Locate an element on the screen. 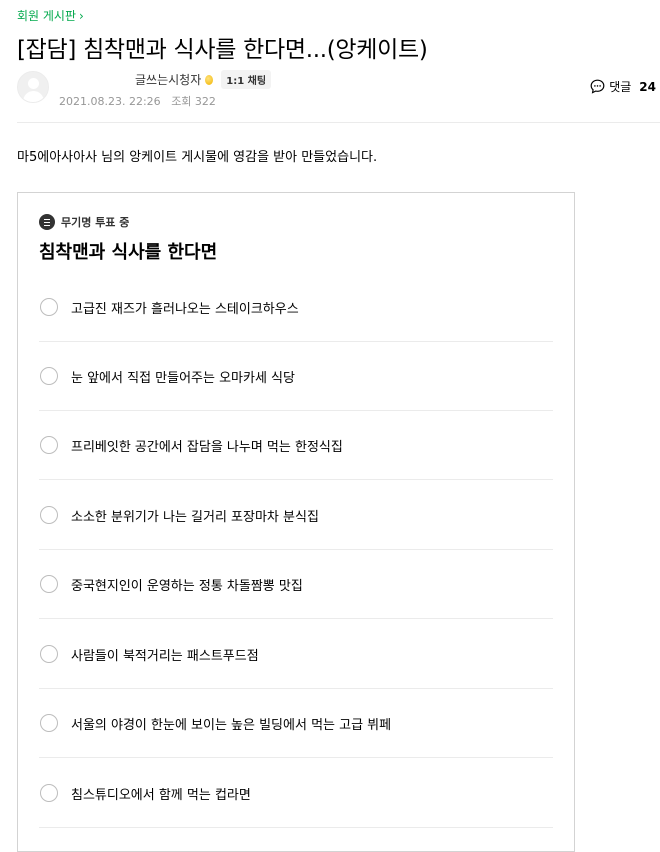 This screenshot has height=852, width=660. vote-title: 침착맨과 식사를 한다면 is located at coordinates (128, 252).